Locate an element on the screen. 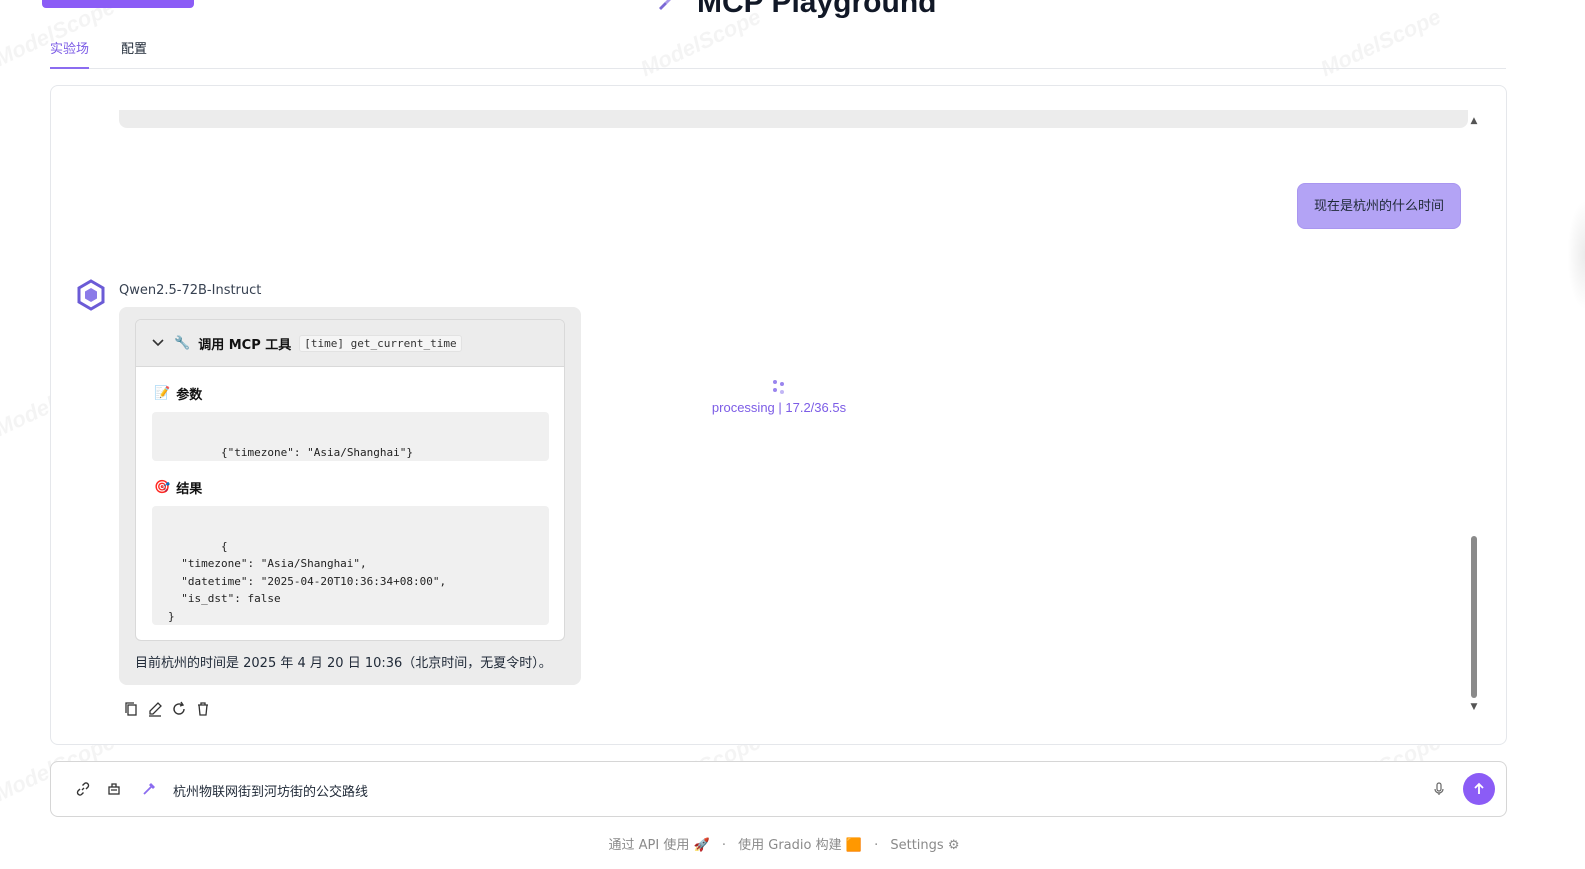 Image resolution: width=1585 pixels, height=869 pixels. arrow-up-icon is located at coordinates (1479, 788).